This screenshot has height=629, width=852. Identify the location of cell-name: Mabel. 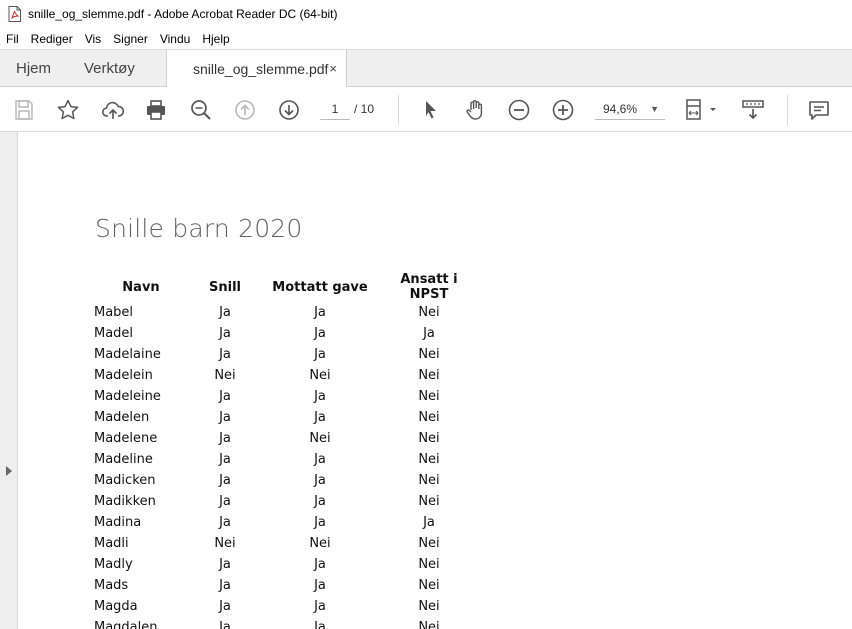
(114, 312).